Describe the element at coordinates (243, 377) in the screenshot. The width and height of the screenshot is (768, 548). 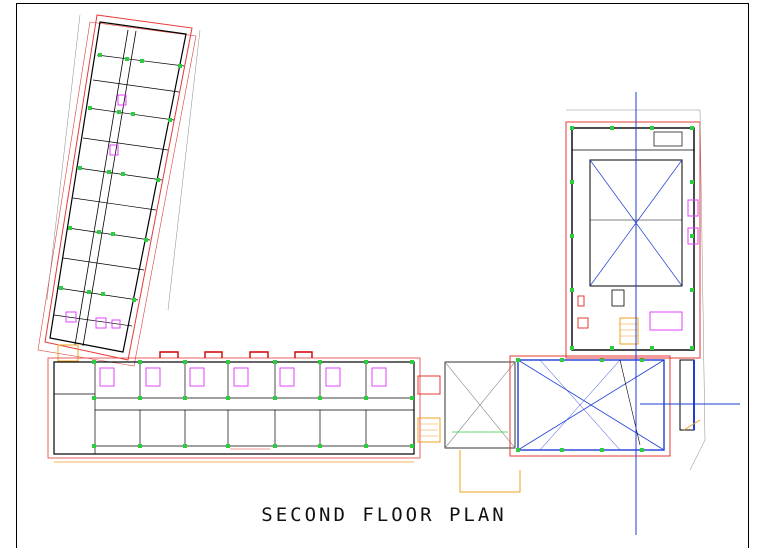
I see `south-wing-fixtures` at that location.